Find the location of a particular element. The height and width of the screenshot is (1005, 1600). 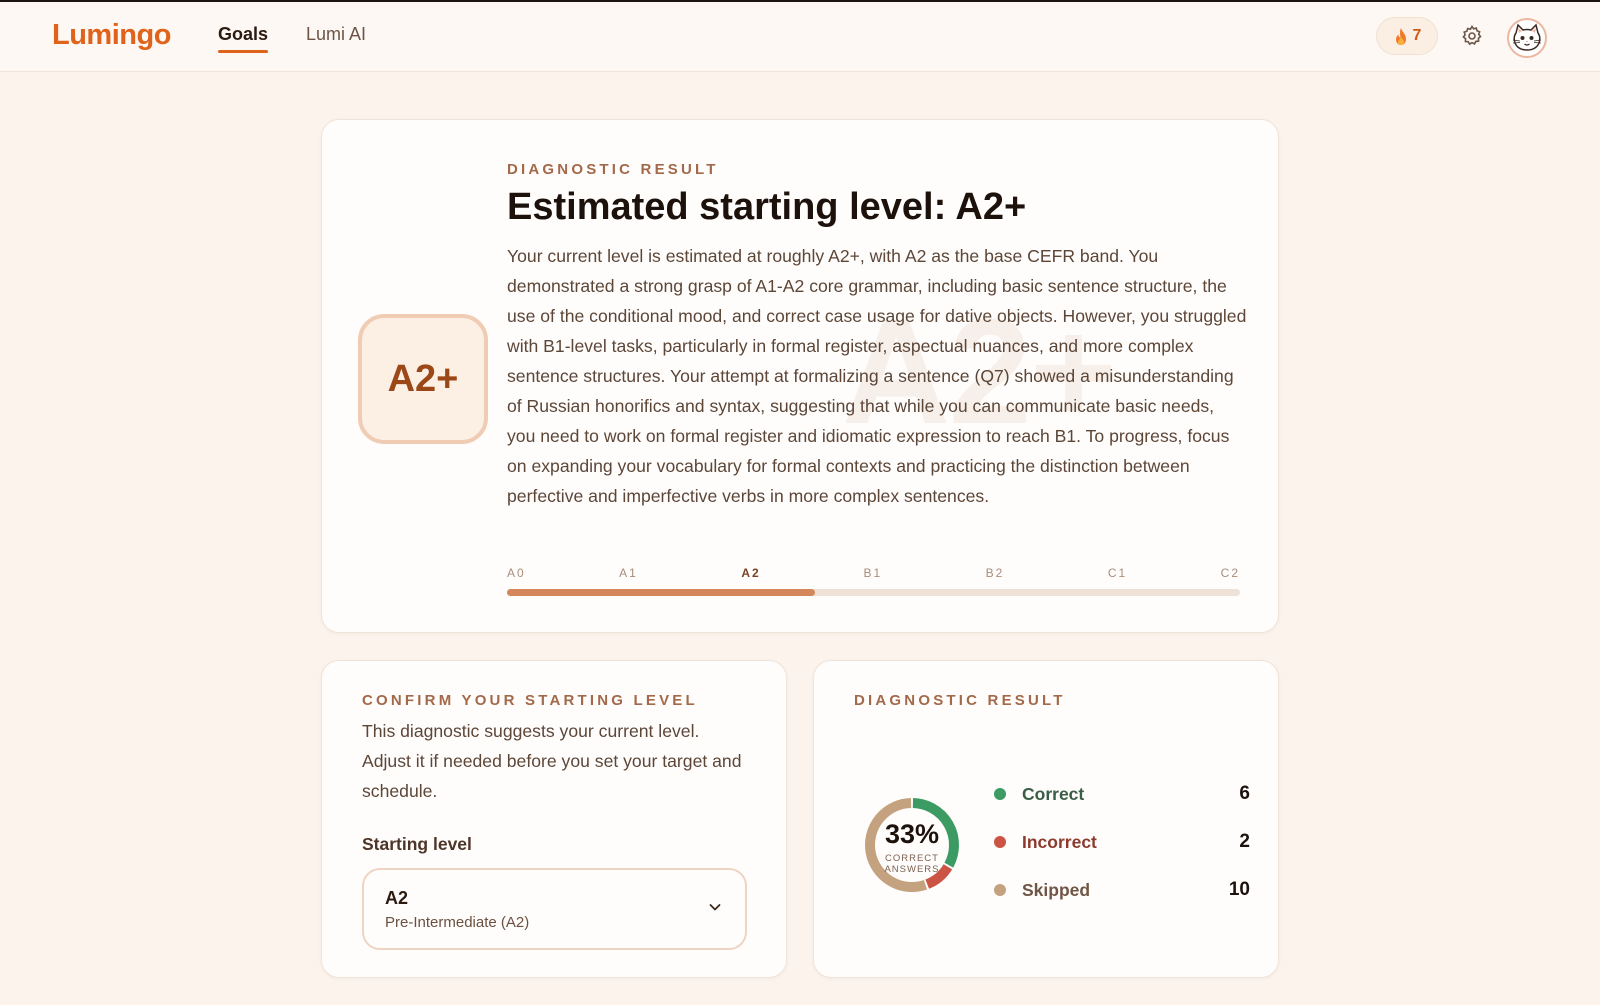

select-value: A2 is located at coordinates (397, 898).